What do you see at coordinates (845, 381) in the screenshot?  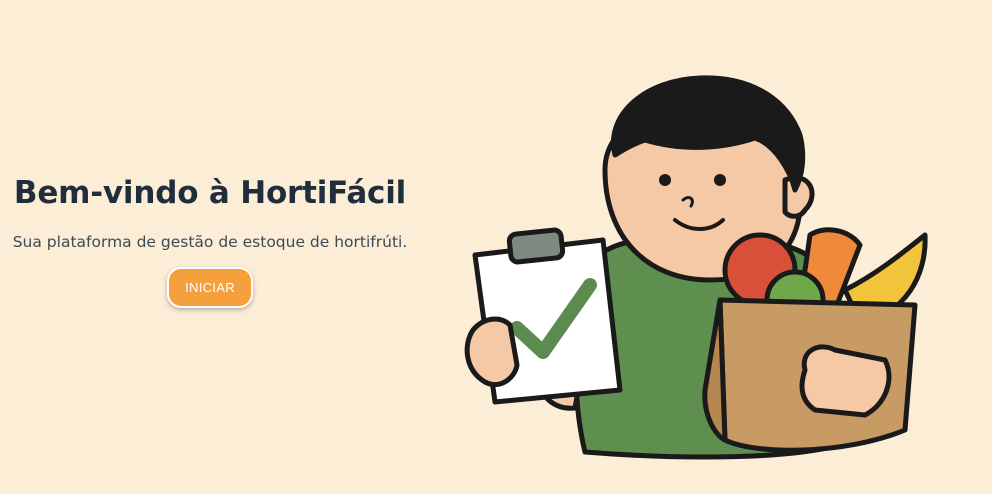 I see `right-hand` at bounding box center [845, 381].